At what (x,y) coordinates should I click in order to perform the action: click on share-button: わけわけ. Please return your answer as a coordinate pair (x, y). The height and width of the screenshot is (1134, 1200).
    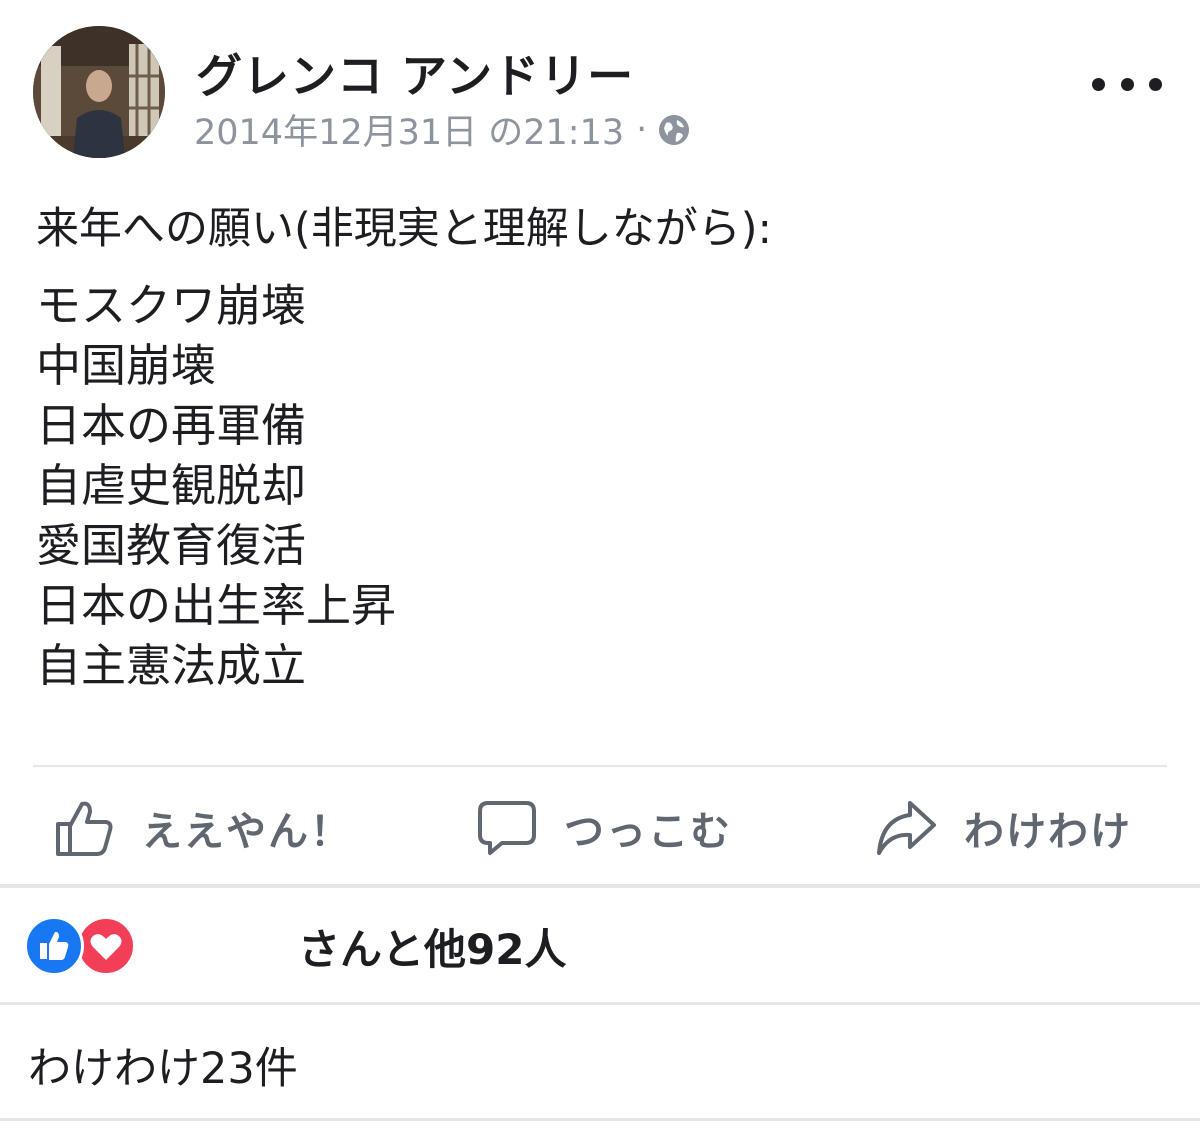
    Looking at the image, I should click on (1003, 828).